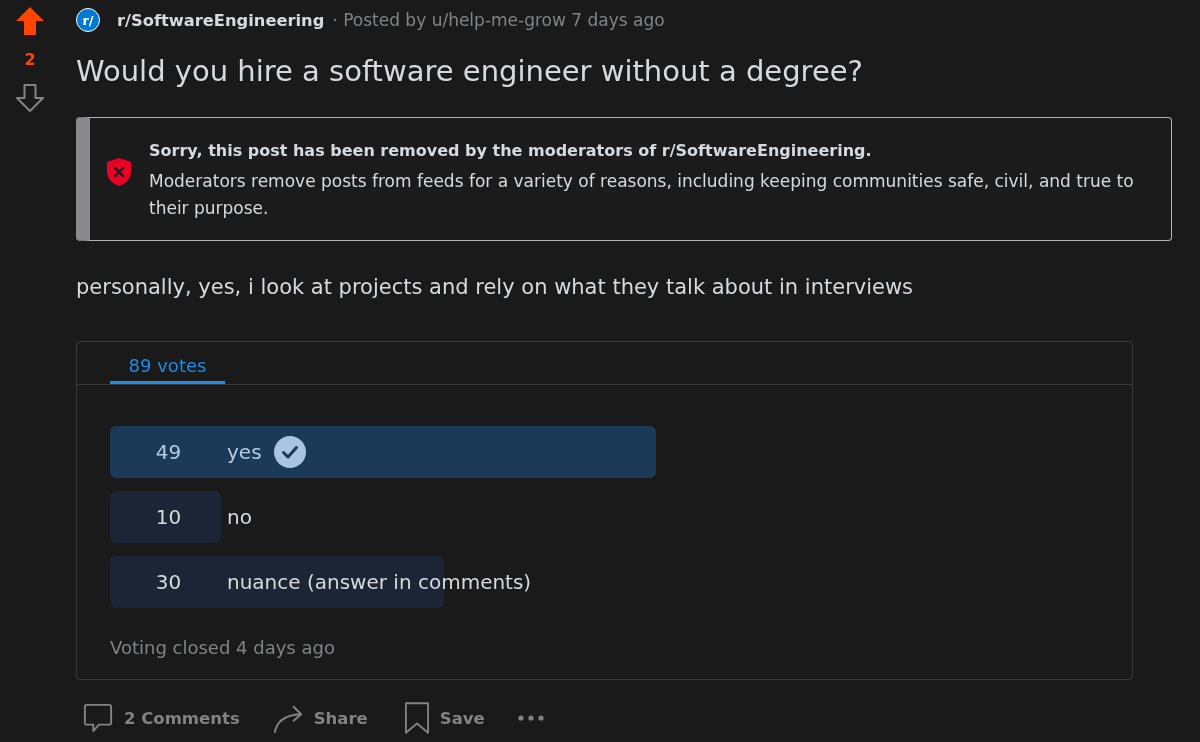  I want to click on shield-x-icon, so click(119, 171).